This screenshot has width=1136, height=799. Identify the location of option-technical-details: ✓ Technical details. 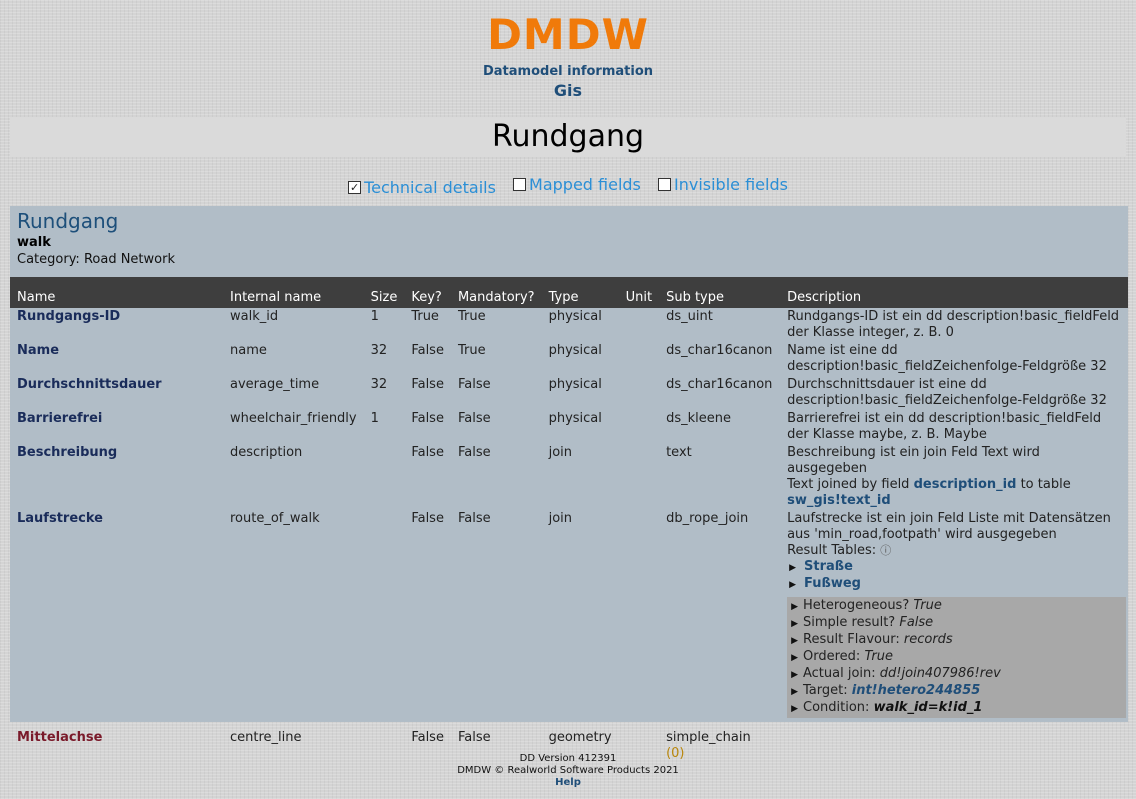
(422, 187).